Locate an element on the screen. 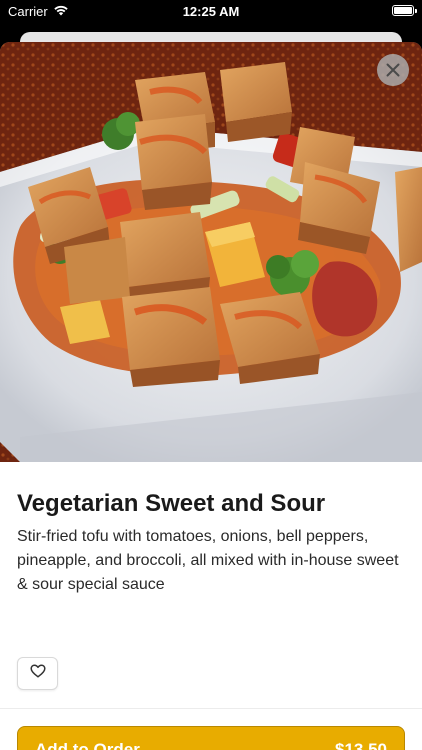 Image resolution: width=422 pixels, height=750 pixels. battery-nub is located at coordinates (416, 11).